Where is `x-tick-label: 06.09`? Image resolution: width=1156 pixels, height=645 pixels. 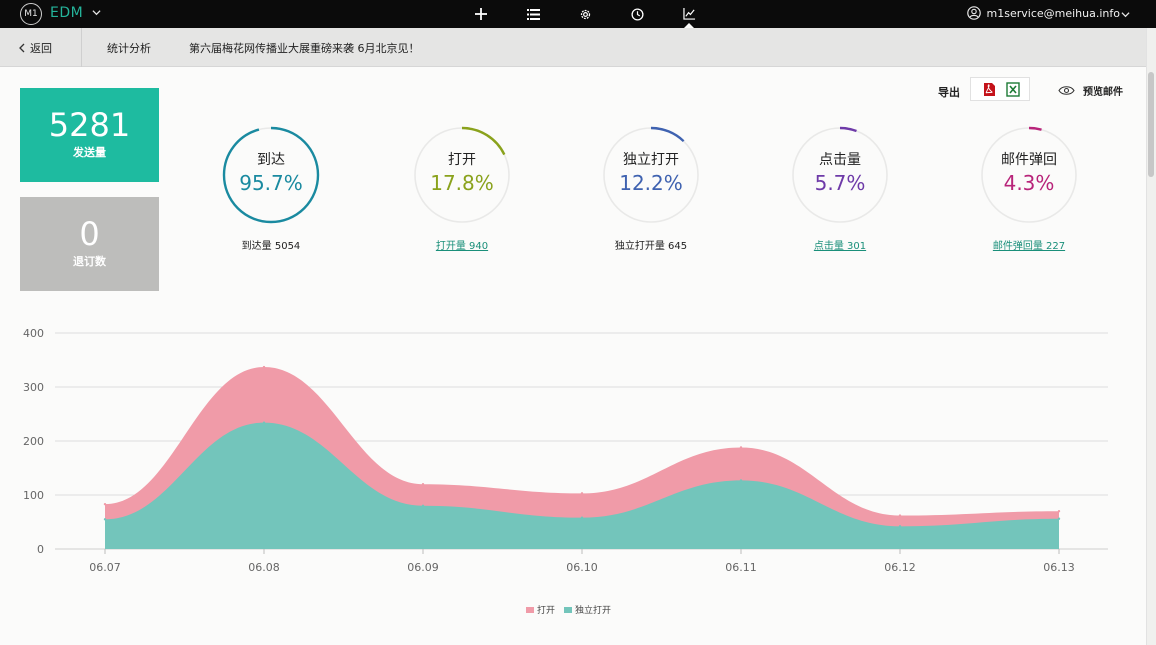 x-tick-label: 06.09 is located at coordinates (423, 567).